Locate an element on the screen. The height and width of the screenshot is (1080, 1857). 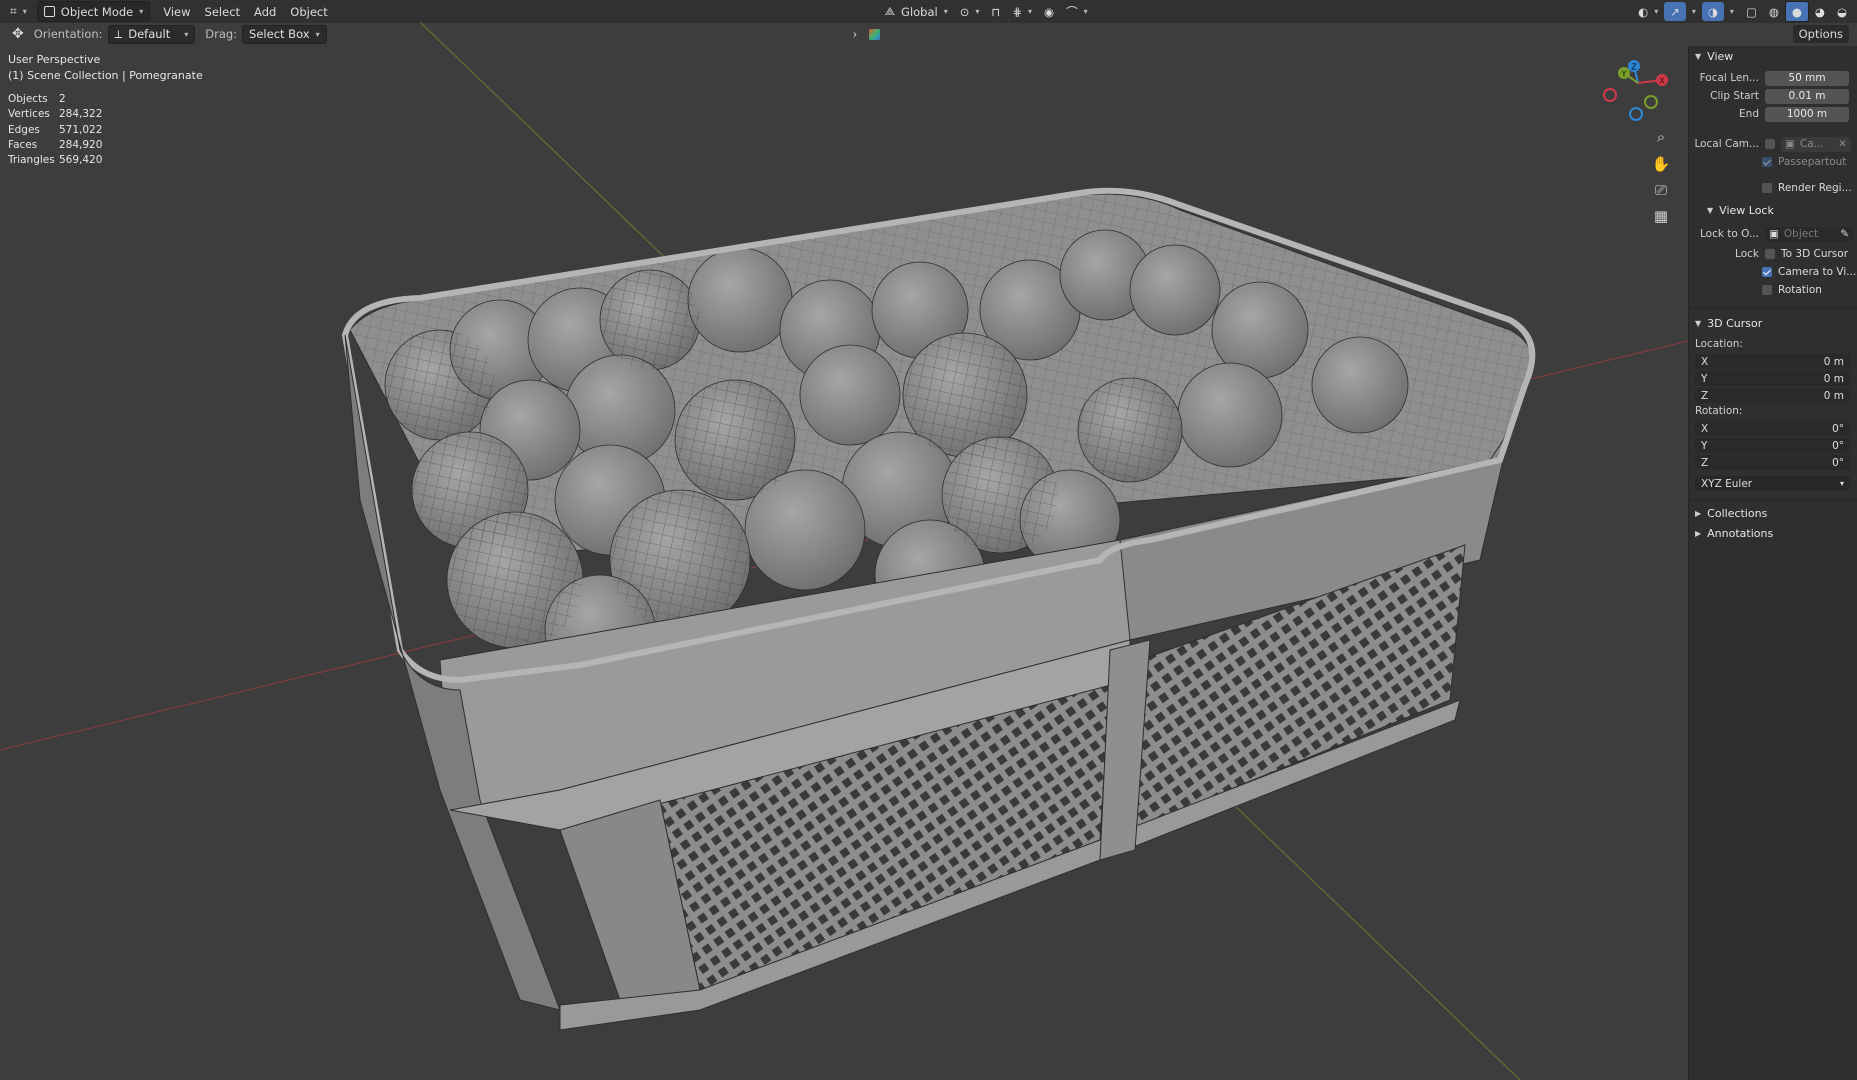
falloff-dropdown: ⌒ ▾ is located at coordinates (1077, 11).